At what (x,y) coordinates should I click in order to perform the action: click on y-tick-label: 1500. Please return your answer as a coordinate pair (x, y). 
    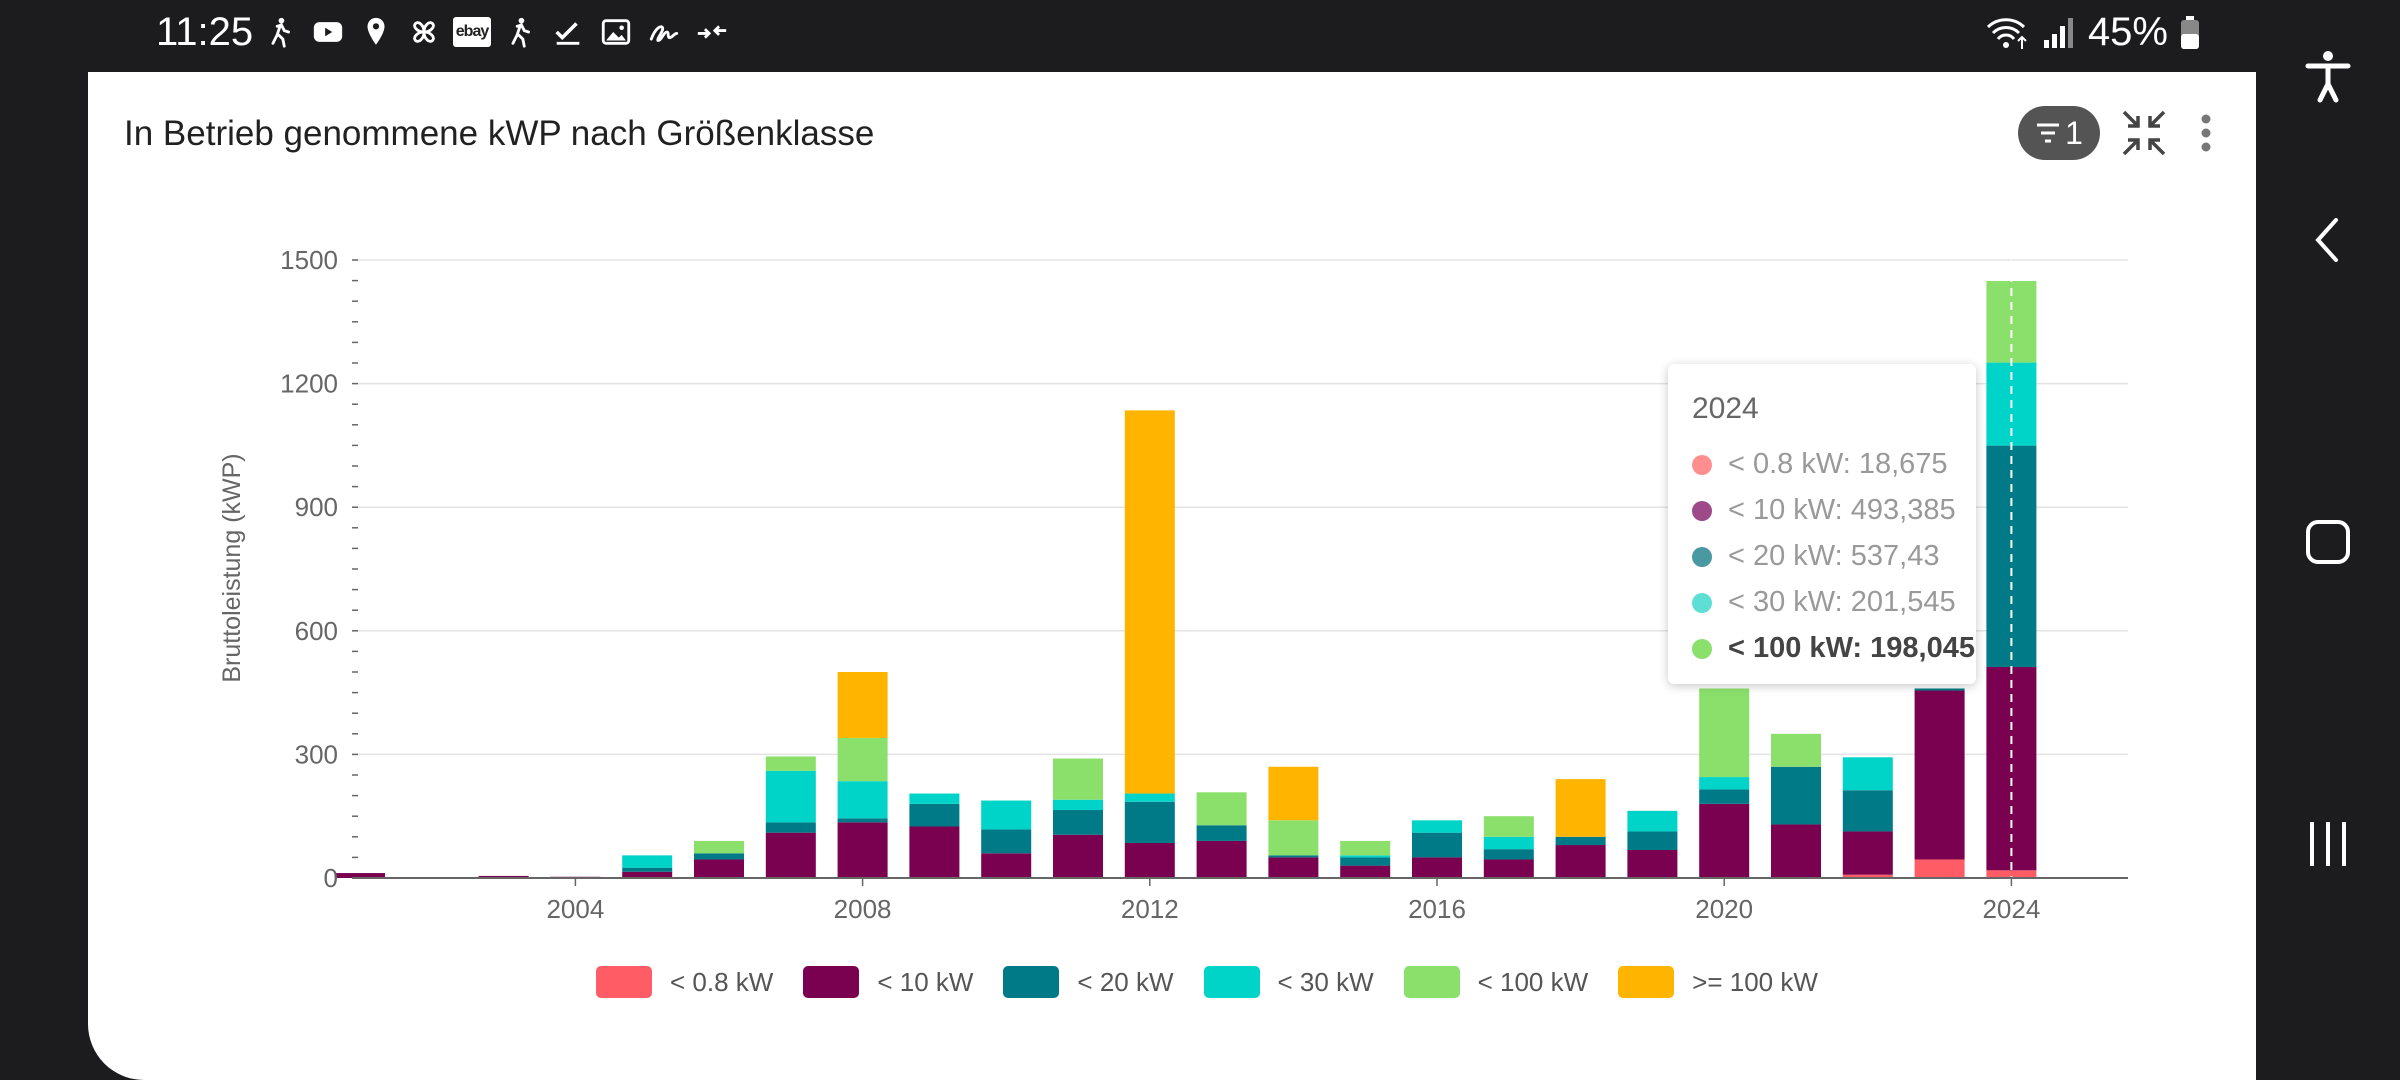
    Looking at the image, I should click on (309, 260).